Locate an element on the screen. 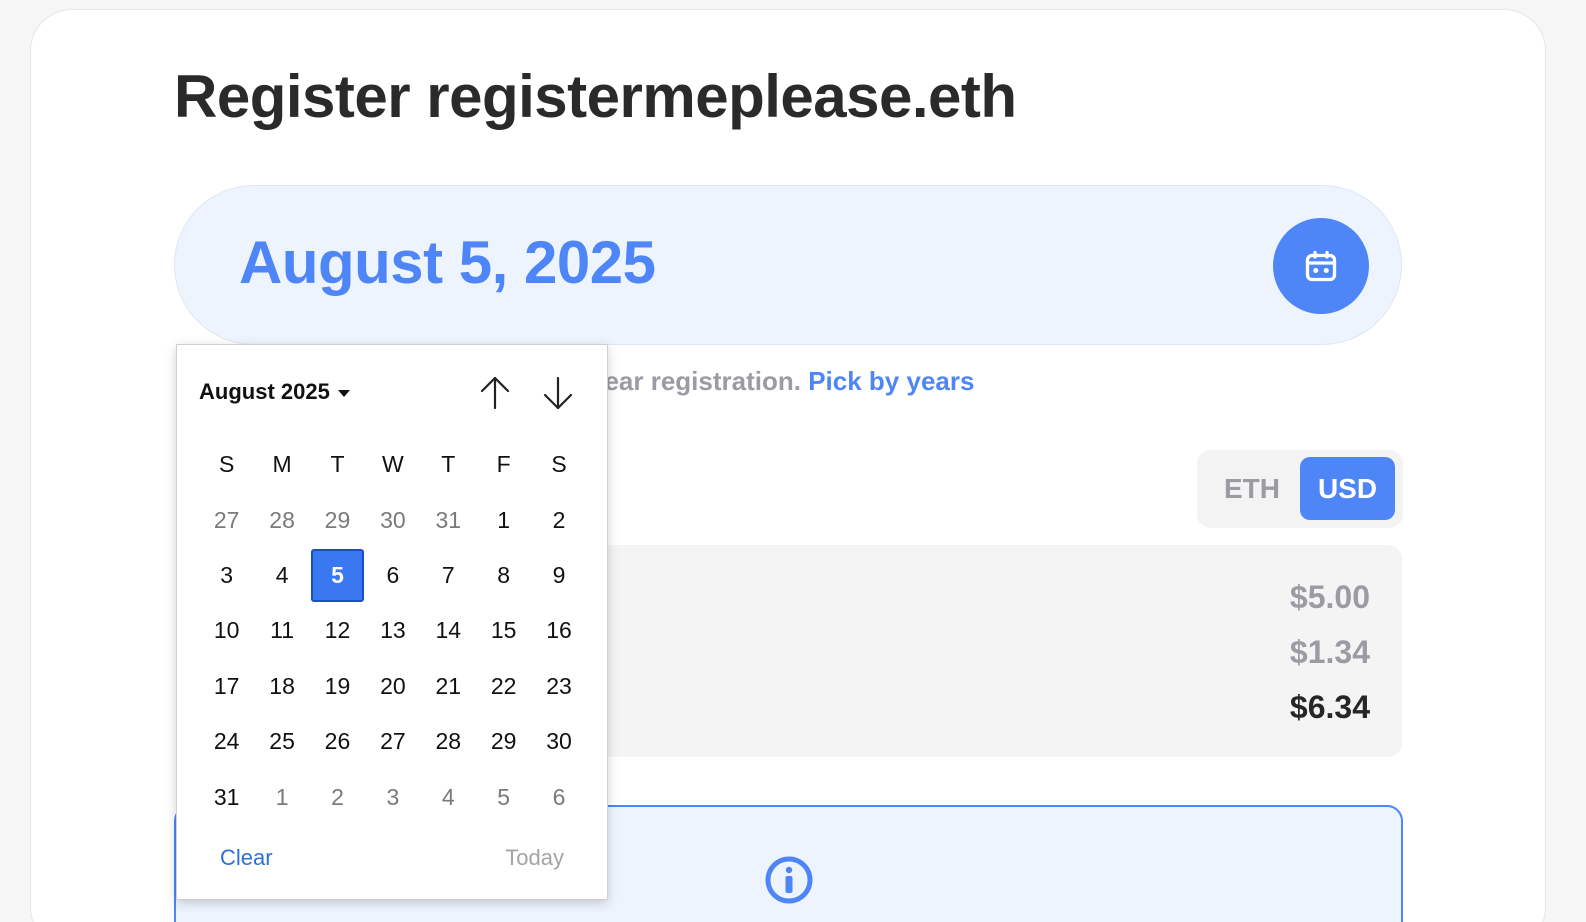 The width and height of the screenshot is (1586, 922). price-summary: $5.00 $1.34 $6.34 is located at coordinates (981, 651).